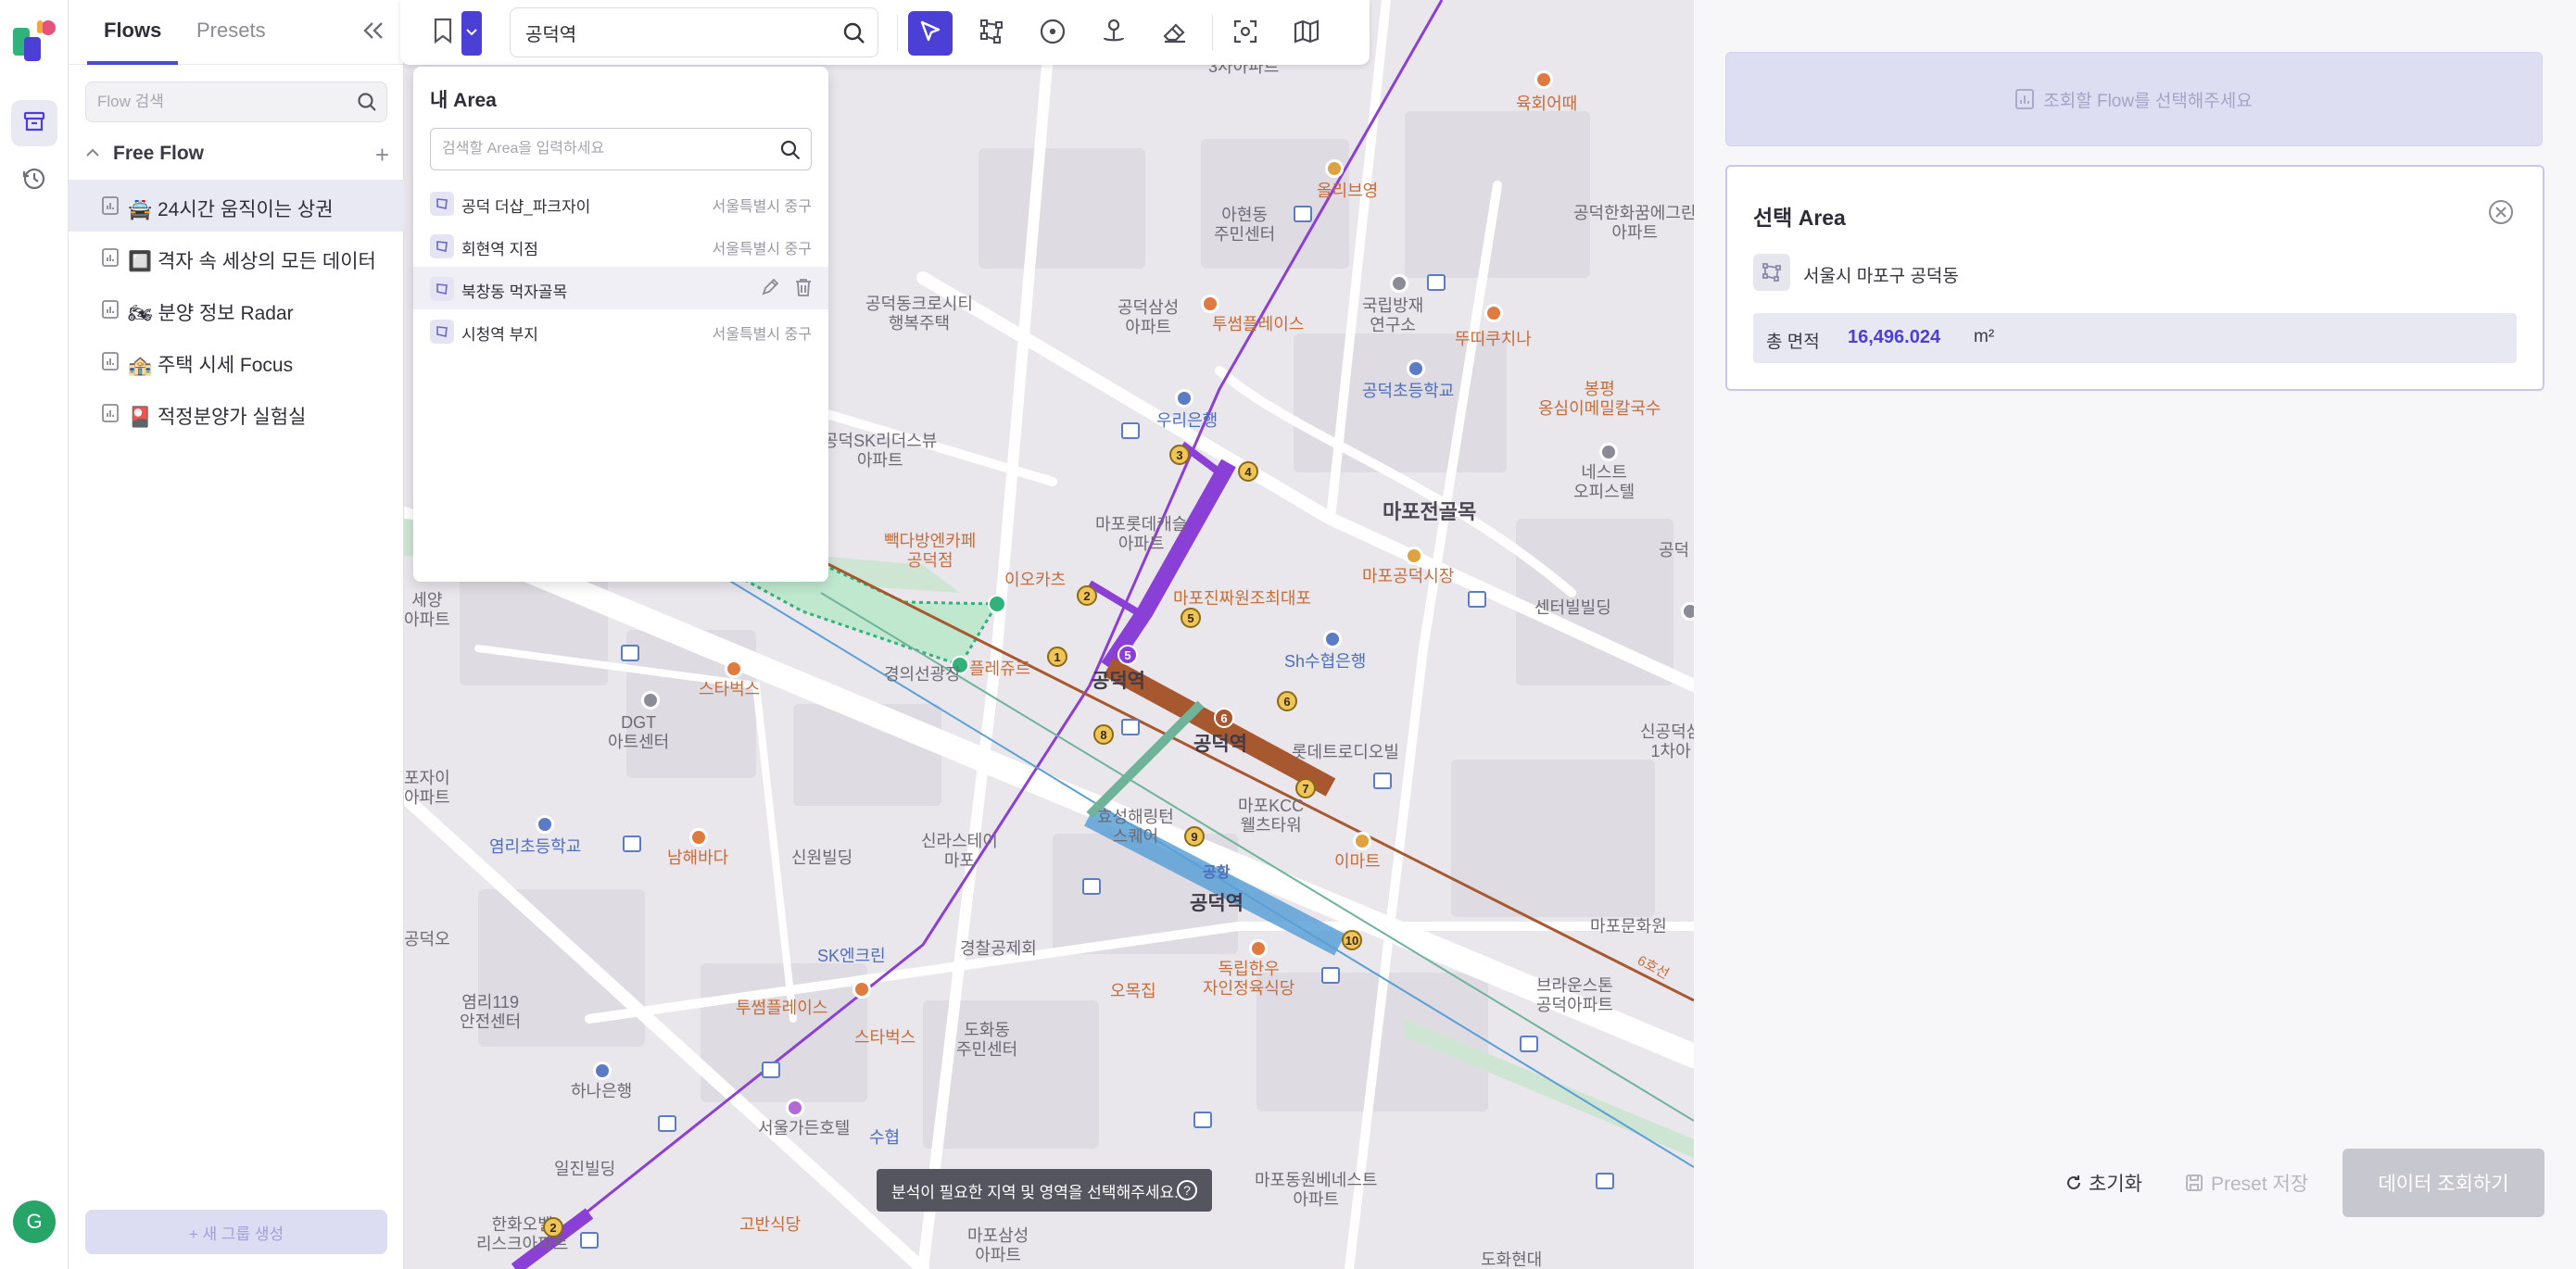  I want to click on map-label: 마포동원베네스트 아파트, so click(1316, 1190).